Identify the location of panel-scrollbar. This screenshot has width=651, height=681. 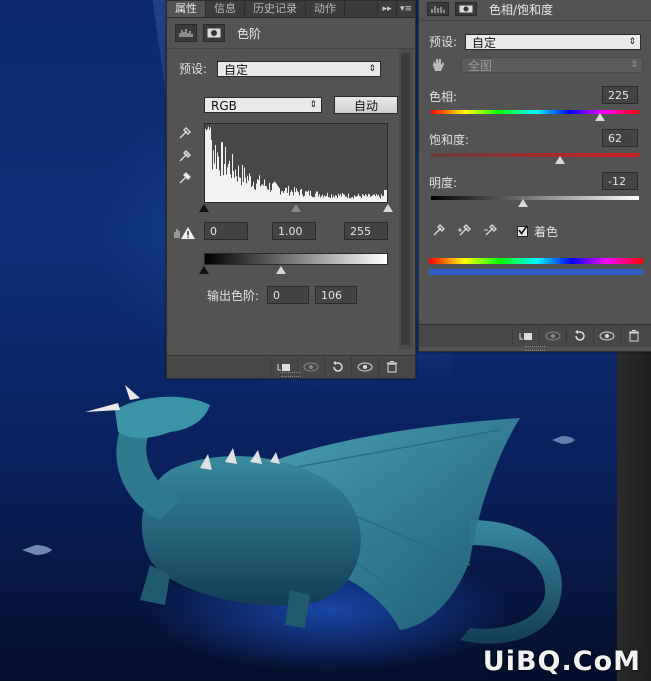
(406, 199).